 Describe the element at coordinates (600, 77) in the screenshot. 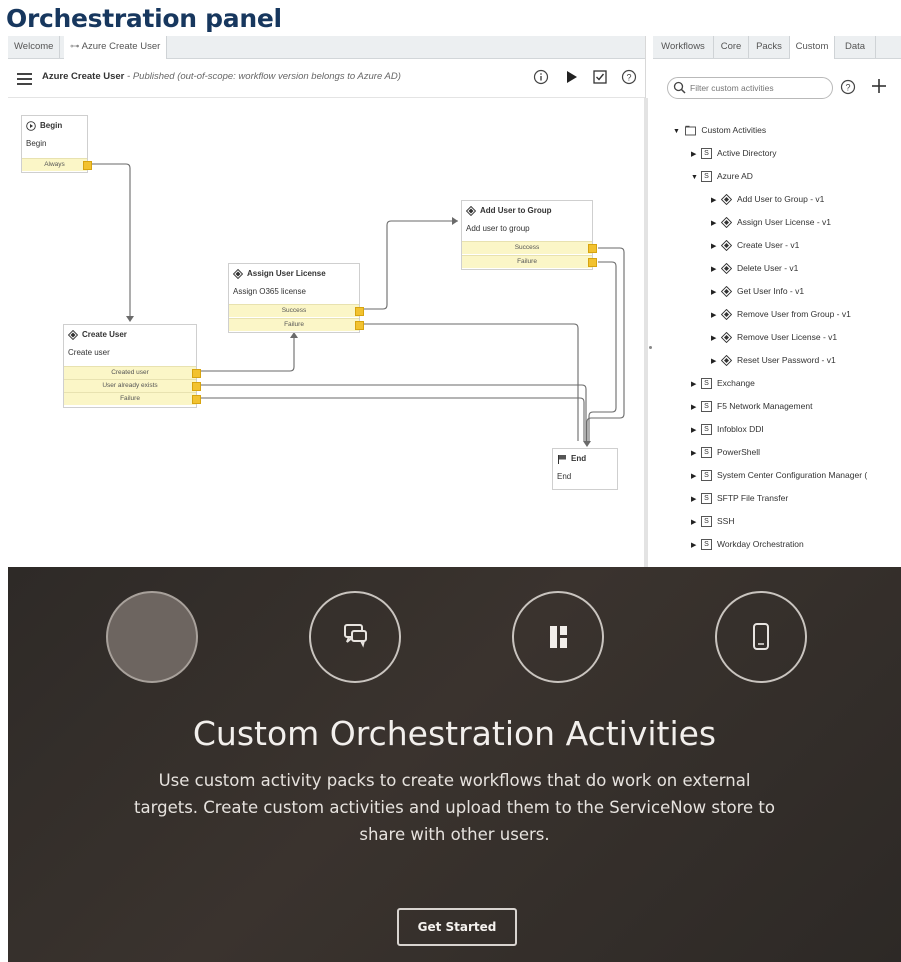

I see `validate-checkbox-icon` at that location.